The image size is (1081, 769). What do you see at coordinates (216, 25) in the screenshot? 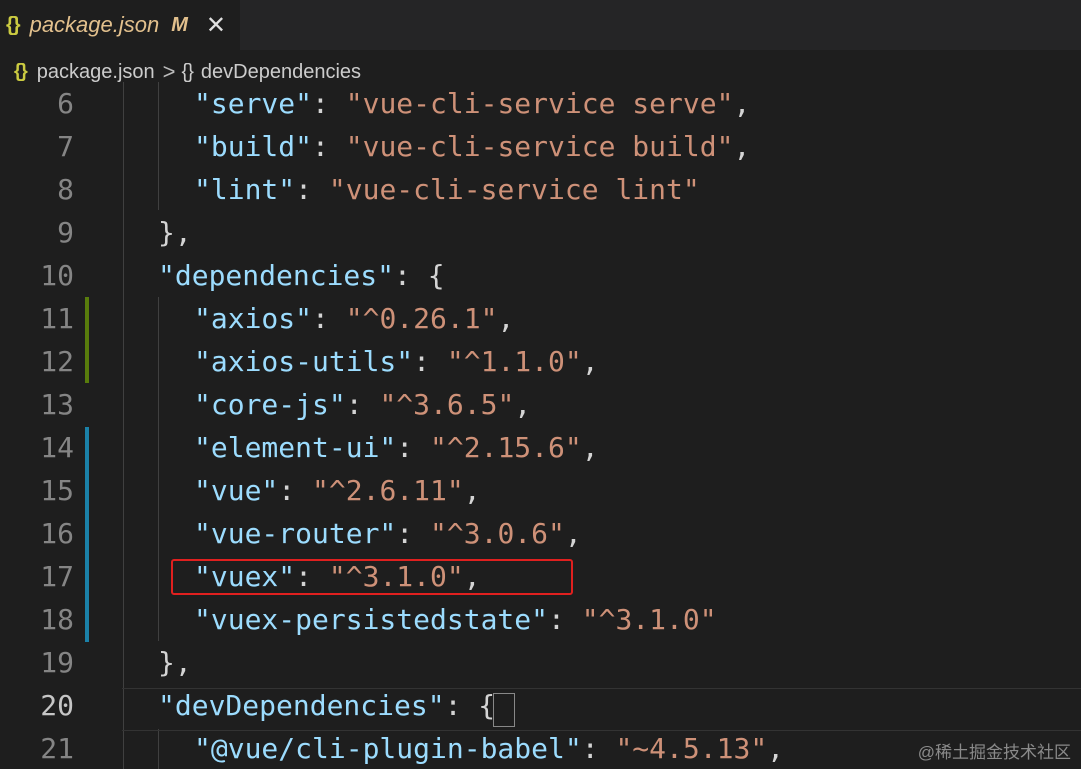
I see `close-icon: ✕` at bounding box center [216, 25].